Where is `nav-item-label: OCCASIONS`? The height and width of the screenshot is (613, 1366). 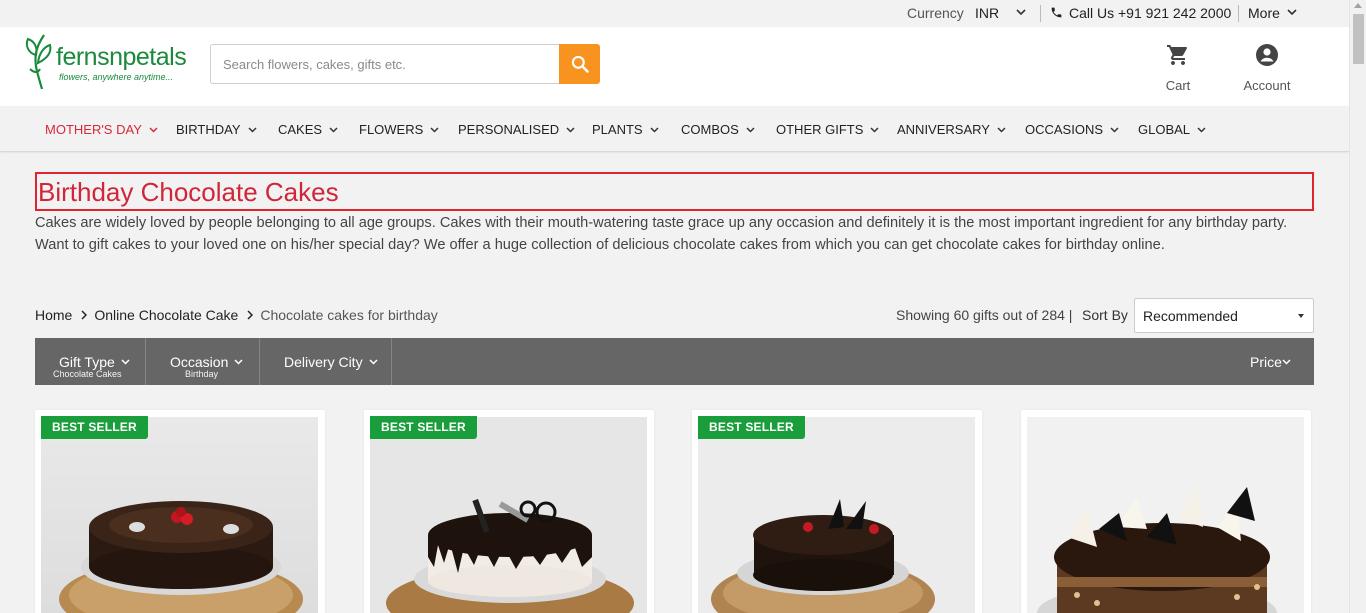
nav-item-label: OCCASIONS is located at coordinates (1064, 129).